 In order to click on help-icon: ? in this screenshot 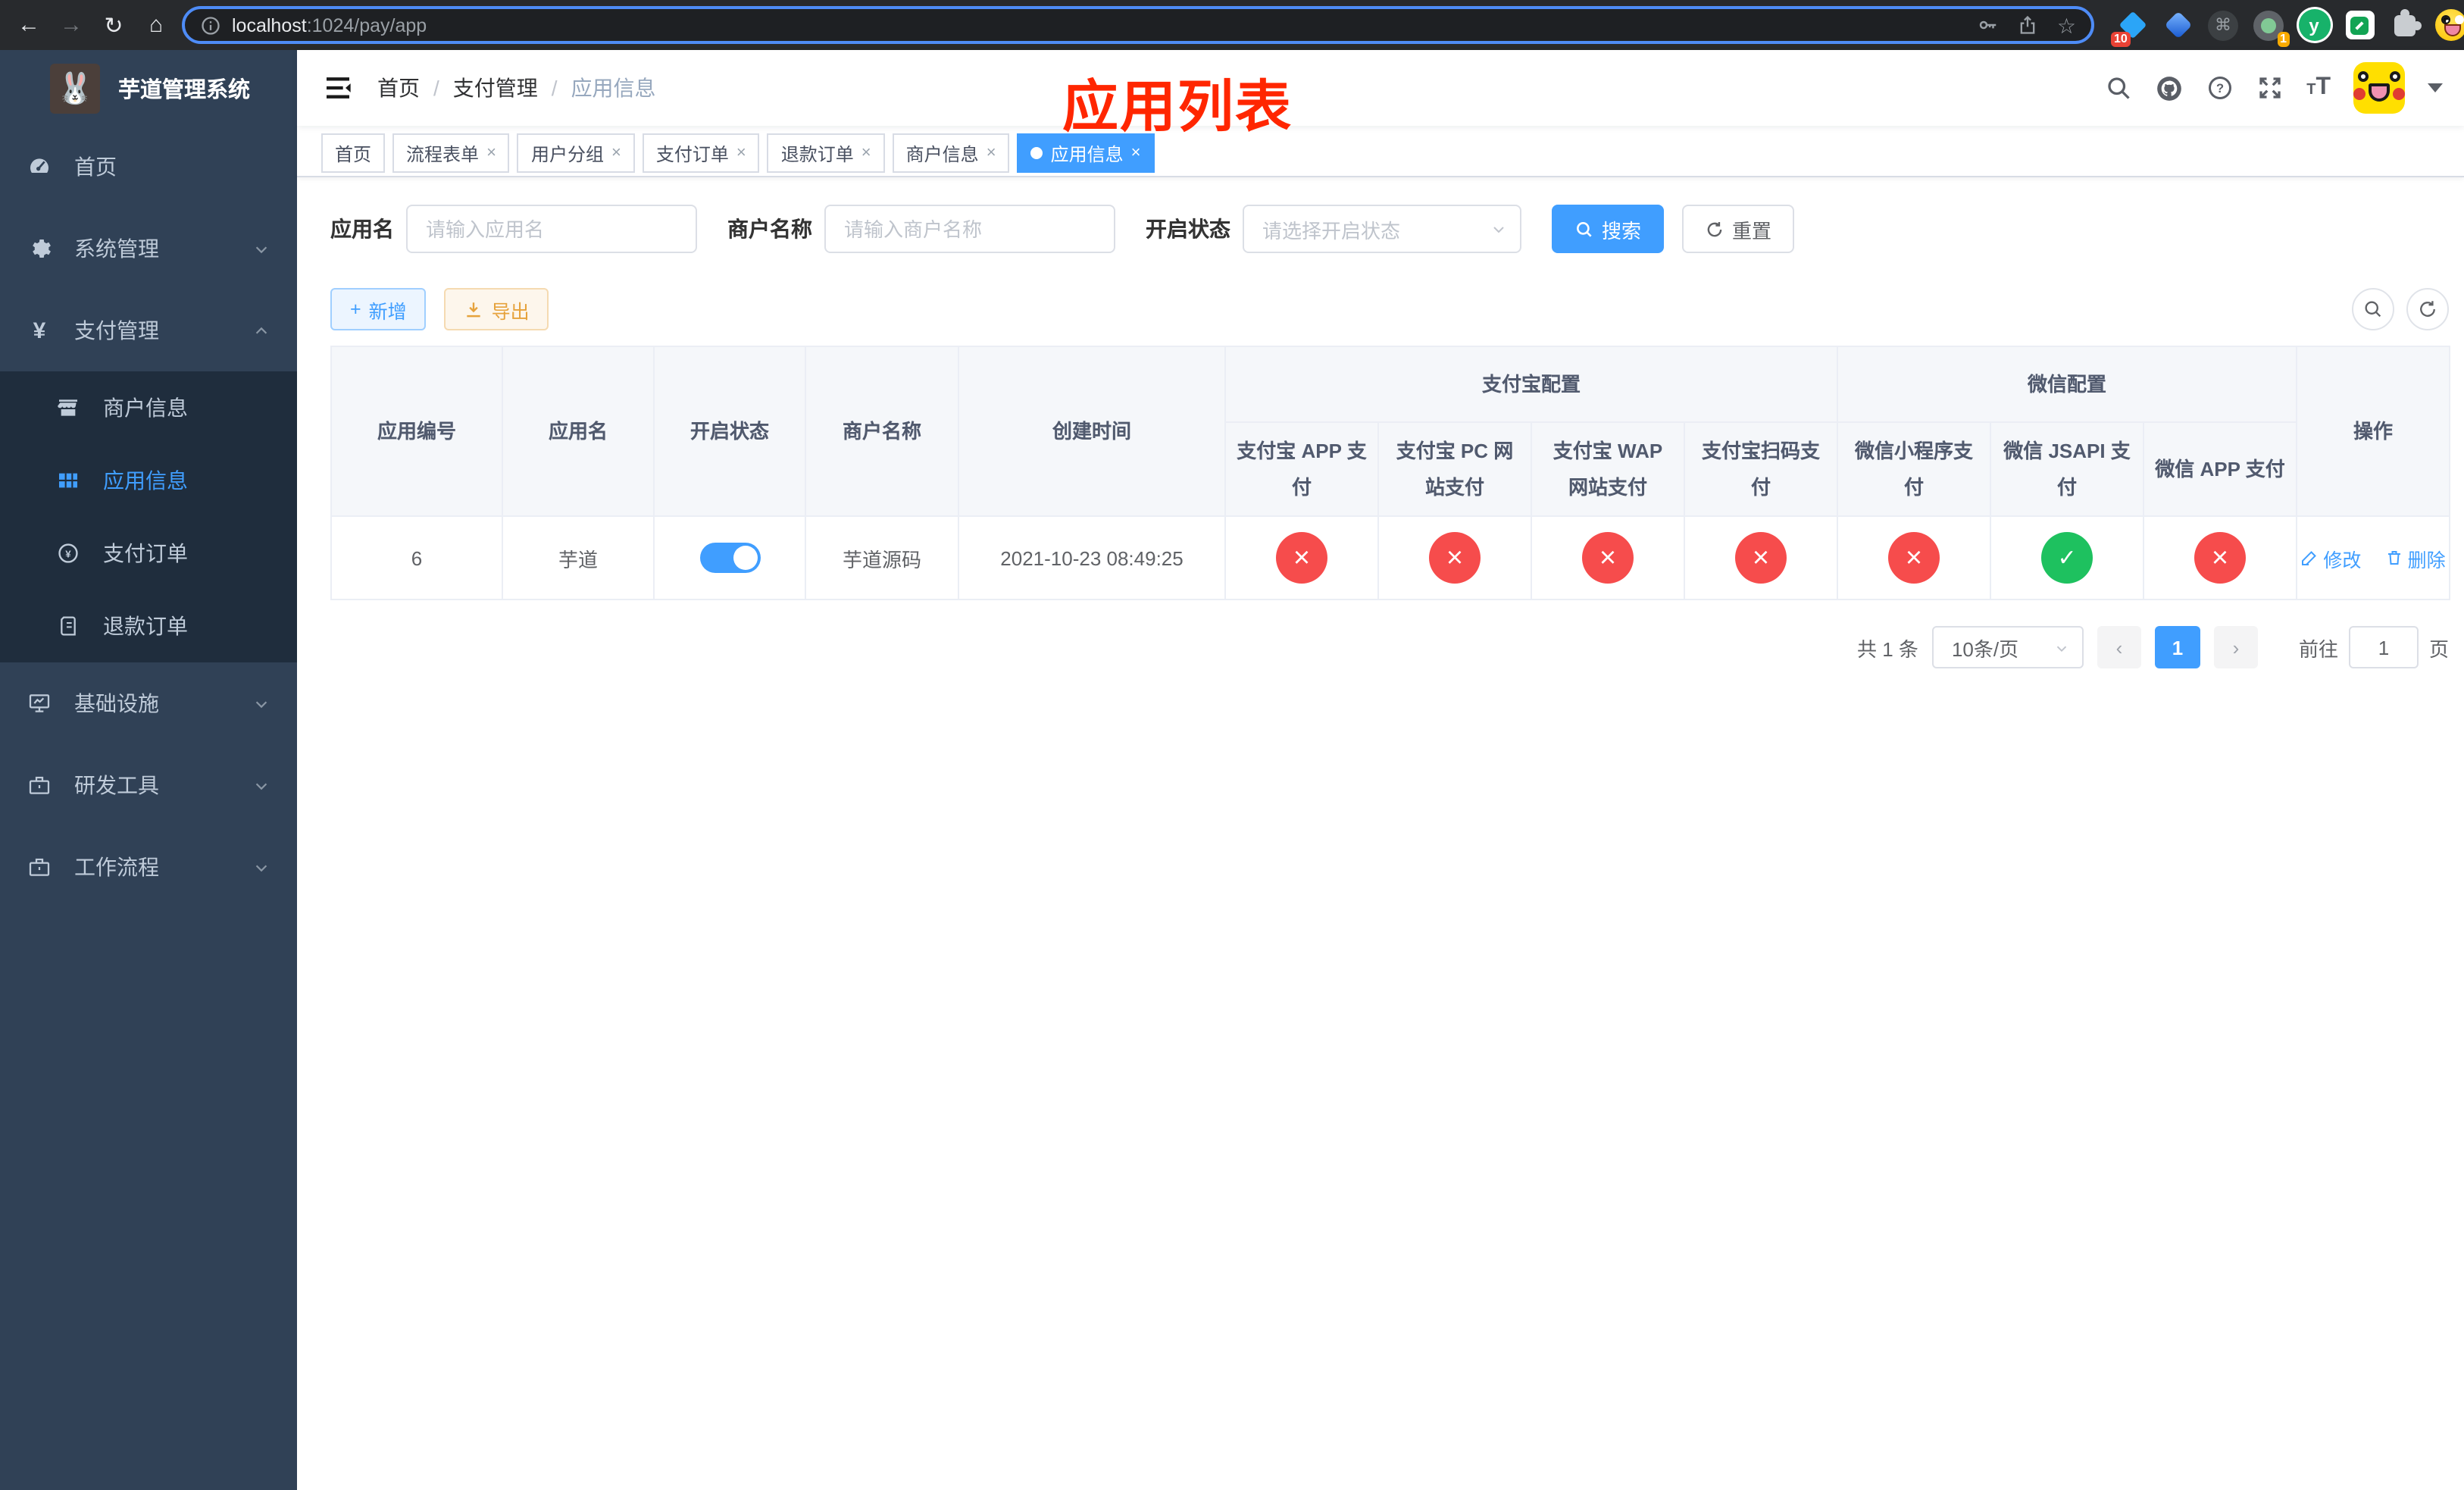, I will do `click(2220, 88)`.